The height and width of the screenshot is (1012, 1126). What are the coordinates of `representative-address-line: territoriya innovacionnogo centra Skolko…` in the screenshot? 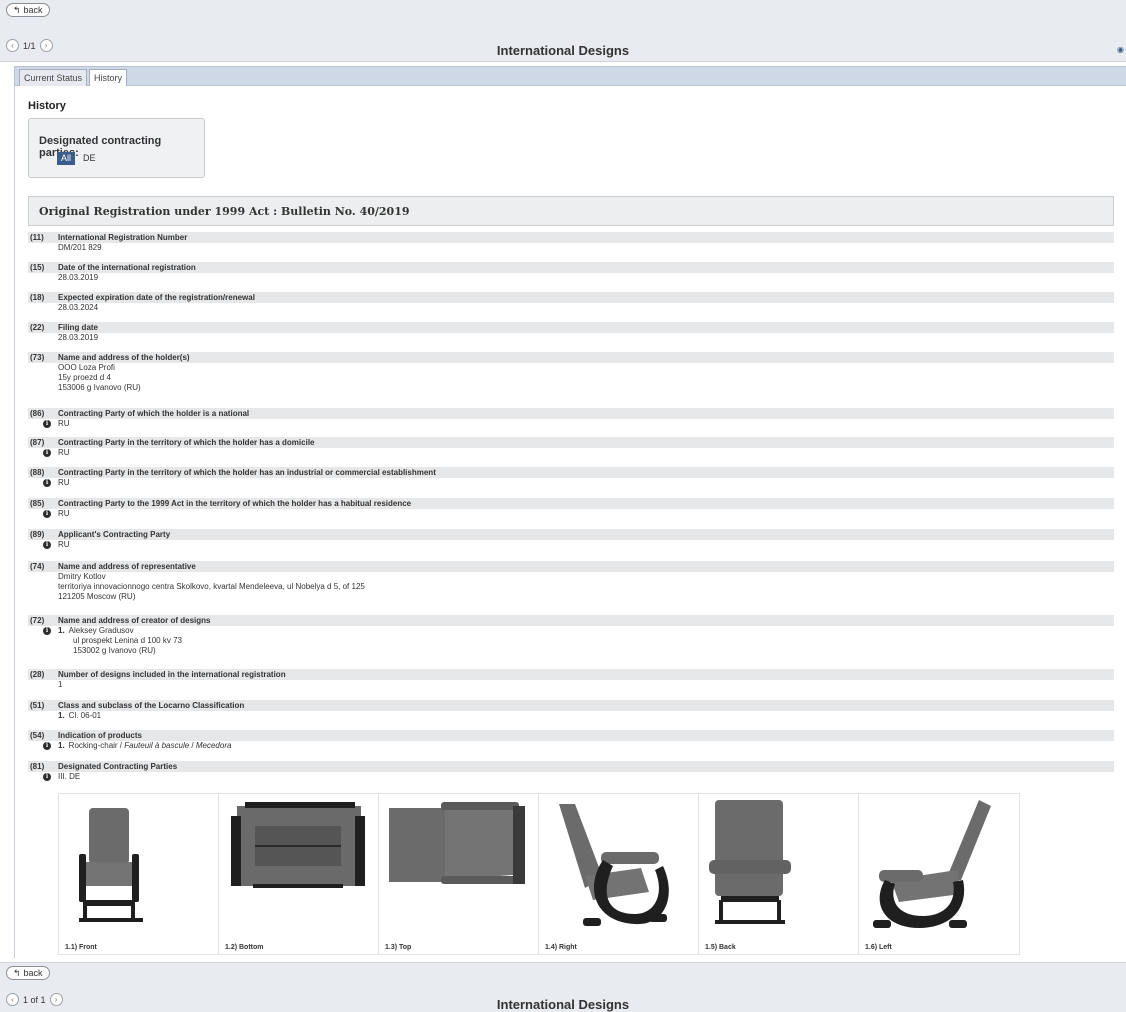 It's located at (211, 586).